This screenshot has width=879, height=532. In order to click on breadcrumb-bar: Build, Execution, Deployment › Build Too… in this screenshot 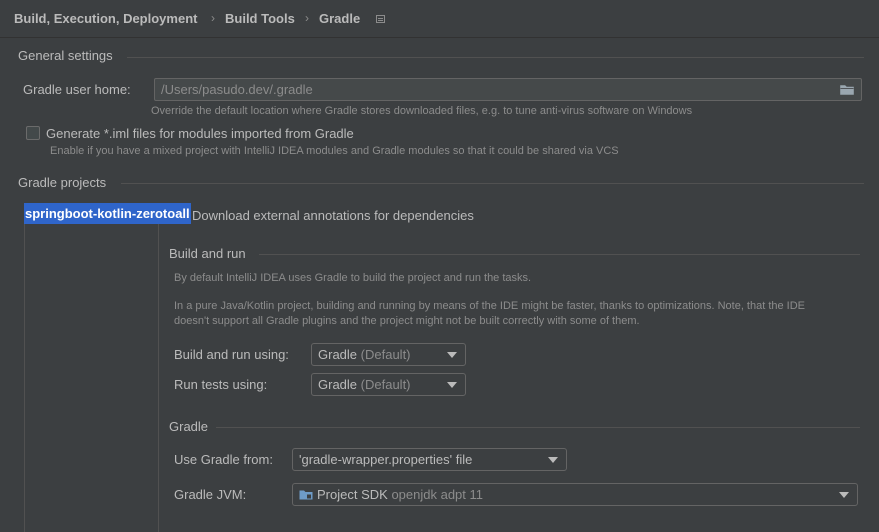, I will do `click(439, 19)`.